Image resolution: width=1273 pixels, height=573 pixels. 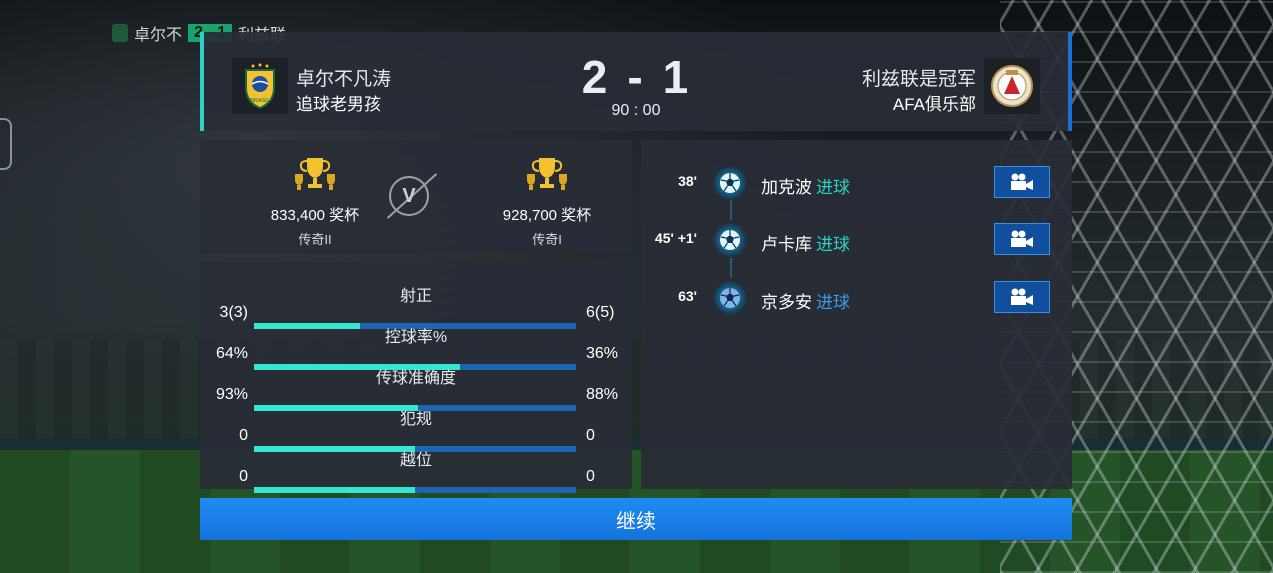 What do you see at coordinates (415, 460) in the screenshot?
I see `stat-label: 越位` at bounding box center [415, 460].